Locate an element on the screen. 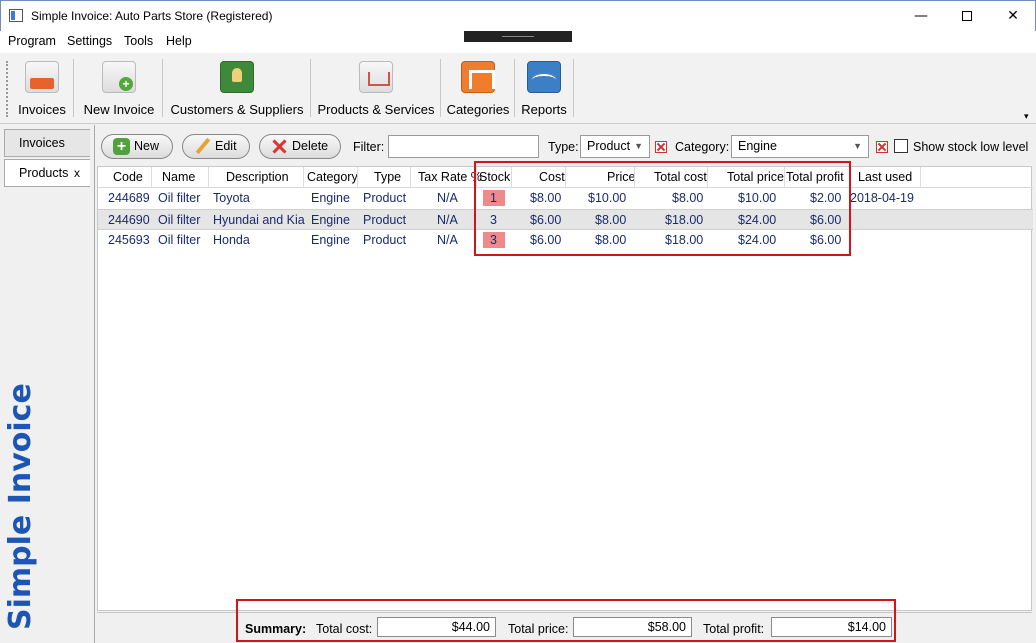 This screenshot has width=1036, height=643. chart-icon is located at coordinates (544, 77).